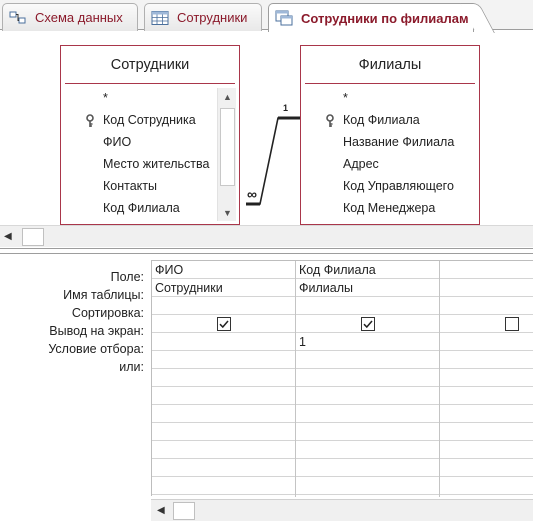 The width and height of the screenshot is (533, 524). I want to click on relationship-many-label: ∞, so click(252, 194).